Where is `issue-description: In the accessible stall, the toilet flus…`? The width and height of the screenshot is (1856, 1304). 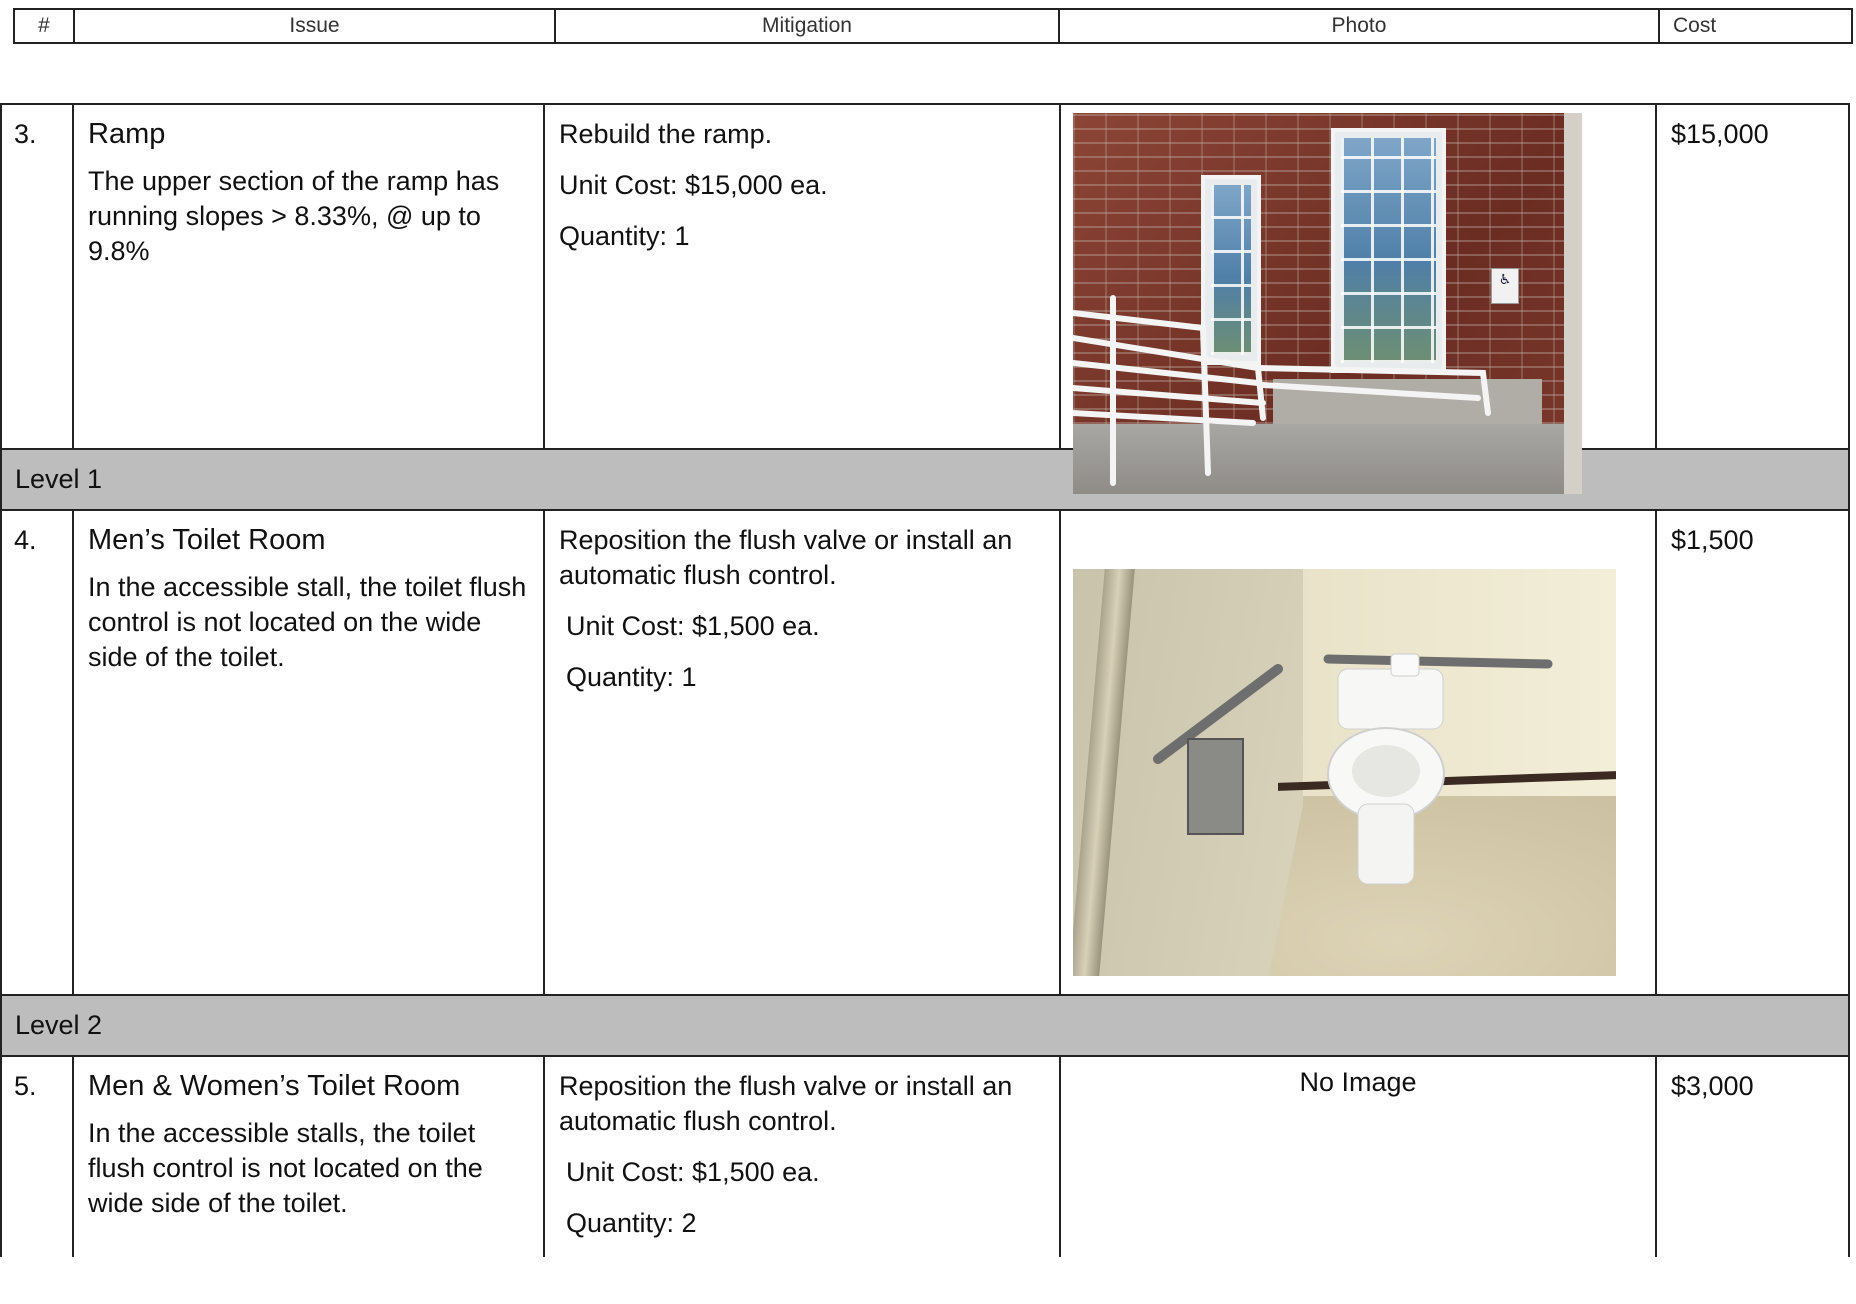
issue-description: In the accessible stall, the toilet flus… is located at coordinates (307, 622).